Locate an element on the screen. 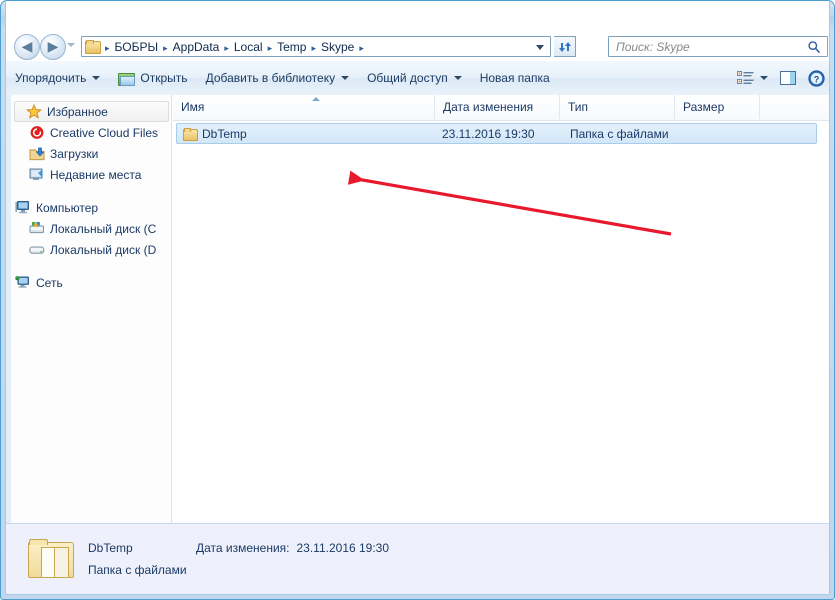 The width and height of the screenshot is (835, 600). drive-icon-wrap is located at coordinates (36, 249).